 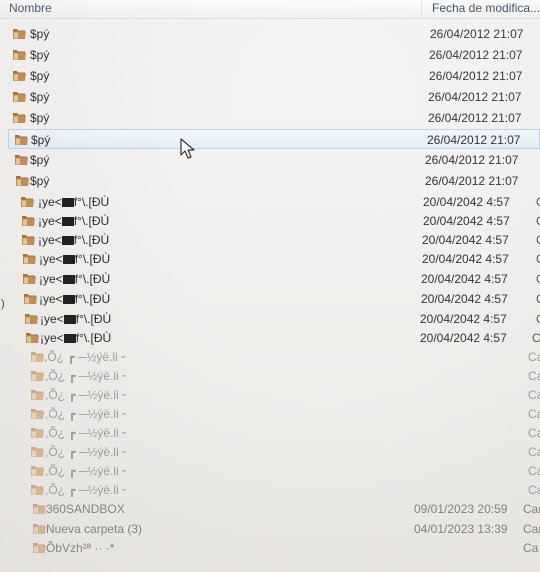 What do you see at coordinates (187, 148) in the screenshot?
I see `mouse-cursor-icon` at bounding box center [187, 148].